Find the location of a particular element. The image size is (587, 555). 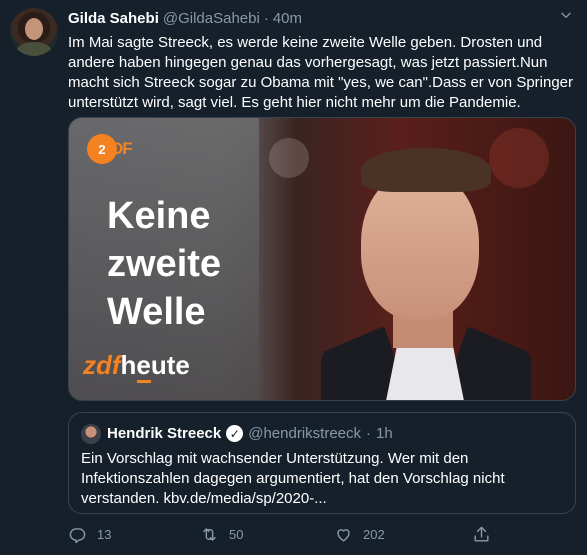

avatar is located at coordinates (34, 32).